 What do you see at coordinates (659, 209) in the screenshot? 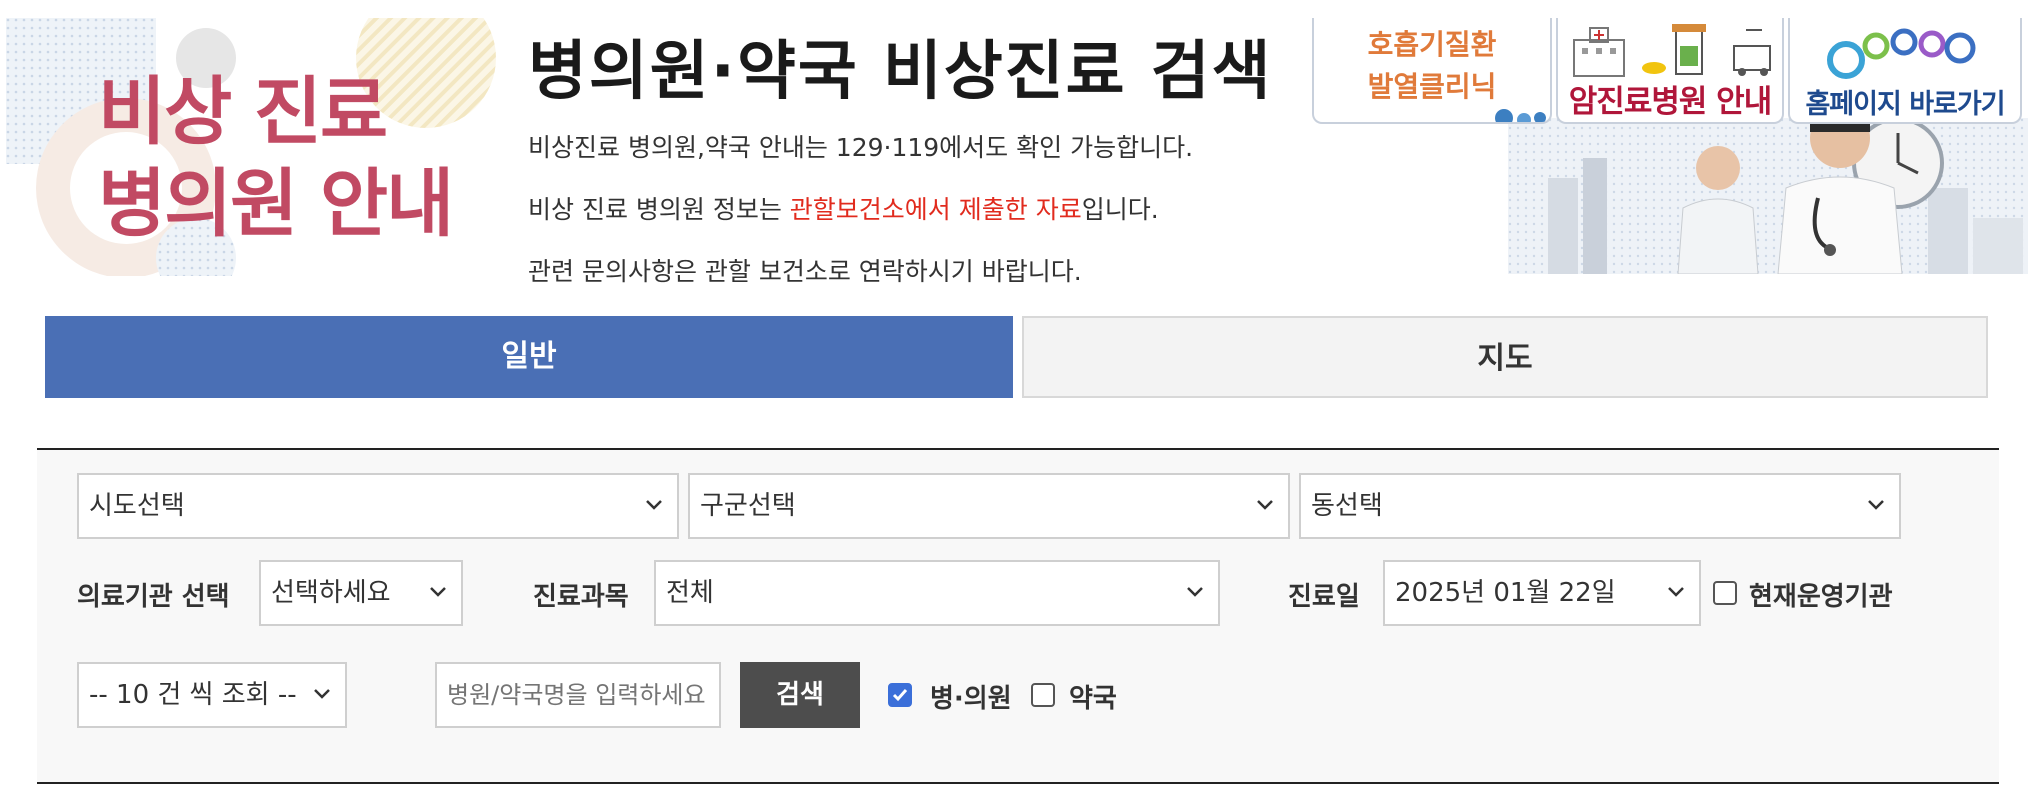
I see `info-source-prefix: 비상 진료 병의원 정보는` at bounding box center [659, 209].